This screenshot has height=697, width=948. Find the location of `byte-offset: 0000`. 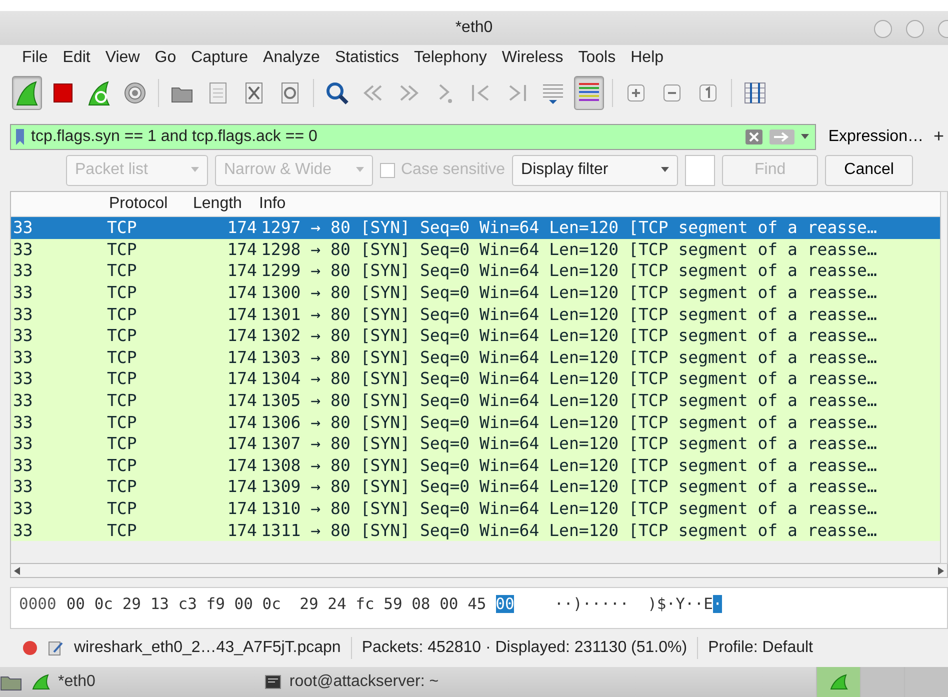

byte-offset: 0000 is located at coordinates (37, 605).